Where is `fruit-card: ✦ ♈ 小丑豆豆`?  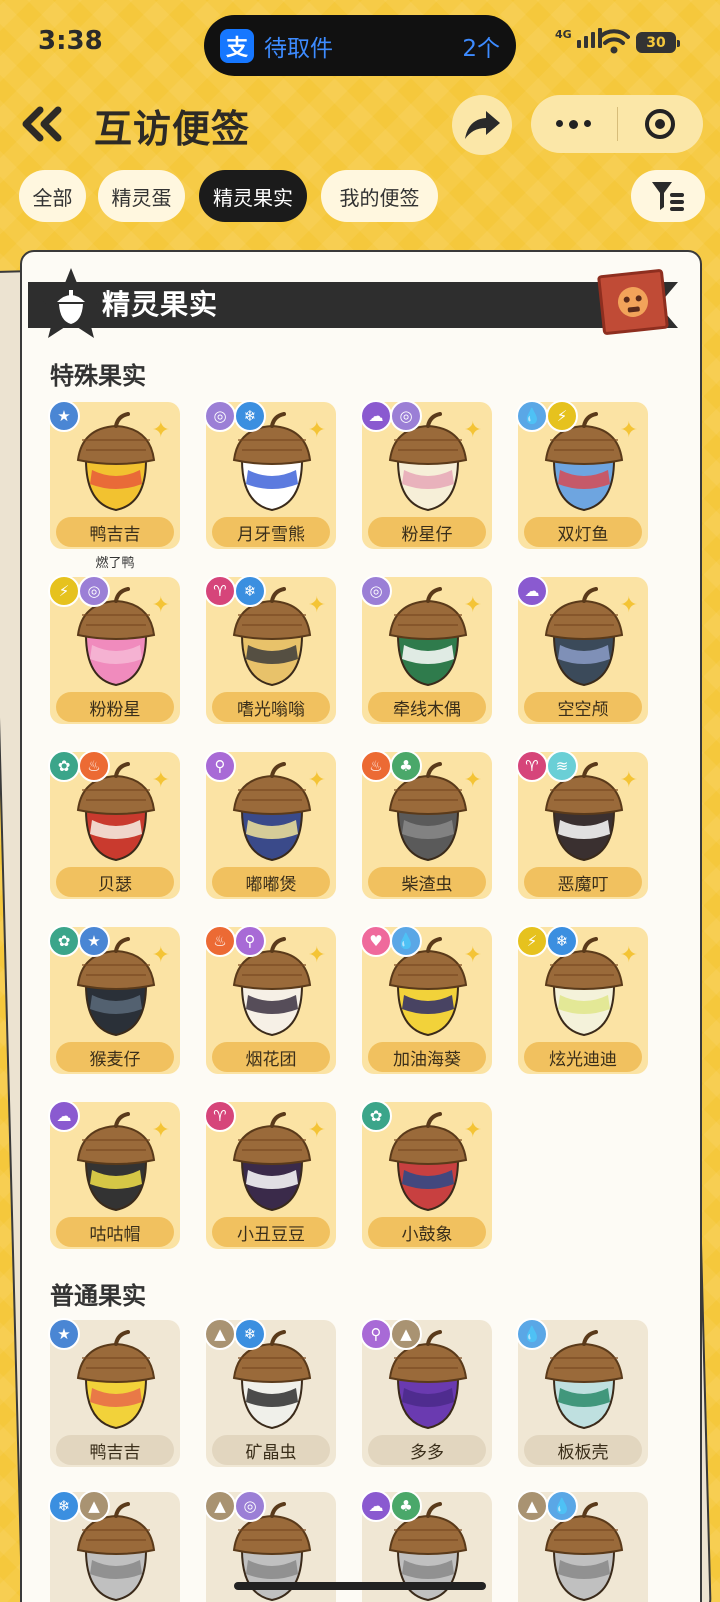 fruit-card: ✦ ♈ 小丑豆豆 is located at coordinates (270, 1174).